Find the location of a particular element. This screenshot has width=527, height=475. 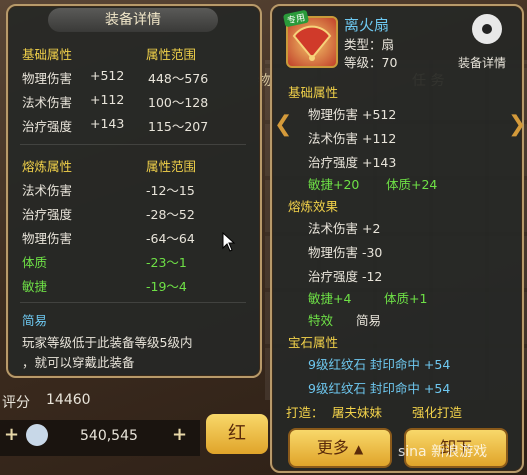

bonus-stat: 敏捷+20 is located at coordinates (334, 184).